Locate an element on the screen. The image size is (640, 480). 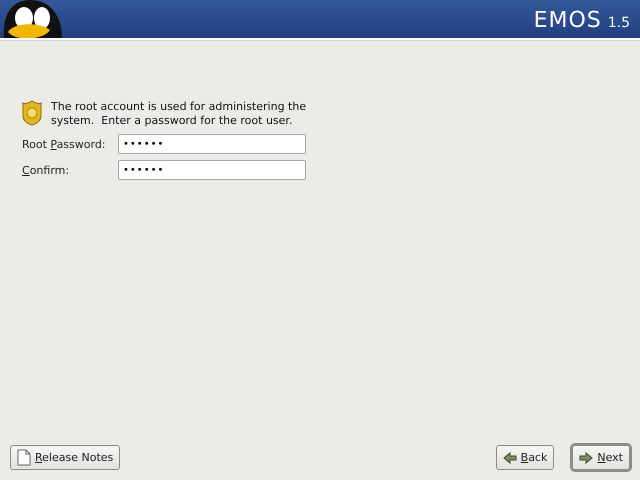
intro-text: The root account is used for administering the system. Enter a password for the root user. is located at coordinates (179, 114).